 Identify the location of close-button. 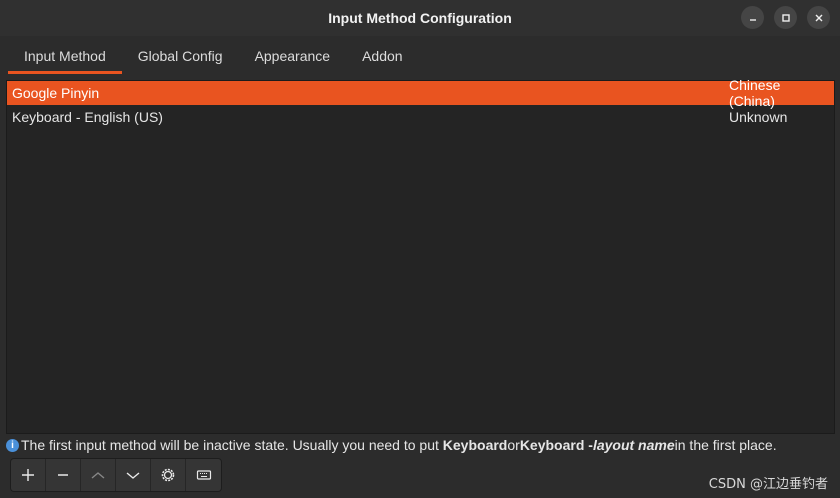
(818, 17).